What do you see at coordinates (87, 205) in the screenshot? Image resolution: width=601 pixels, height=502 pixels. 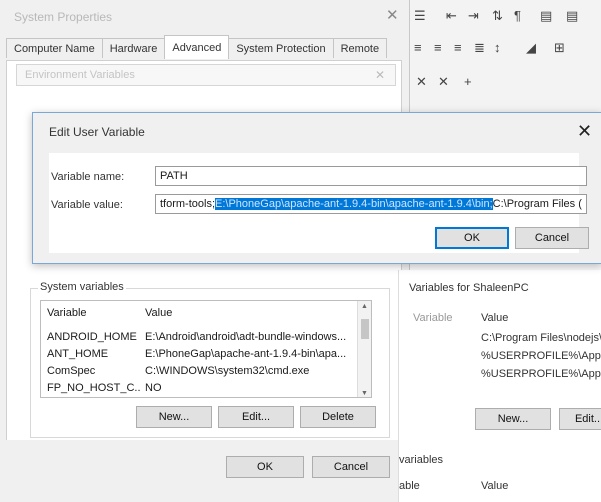 I see `variable-value-label: Variable value:` at bounding box center [87, 205].